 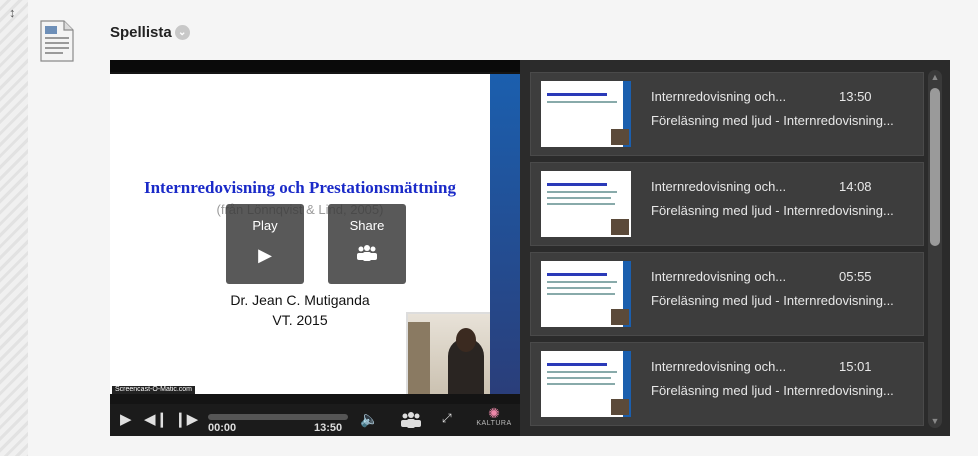 What do you see at coordinates (367, 225) in the screenshot?
I see `share-overlay-label: Share` at bounding box center [367, 225].